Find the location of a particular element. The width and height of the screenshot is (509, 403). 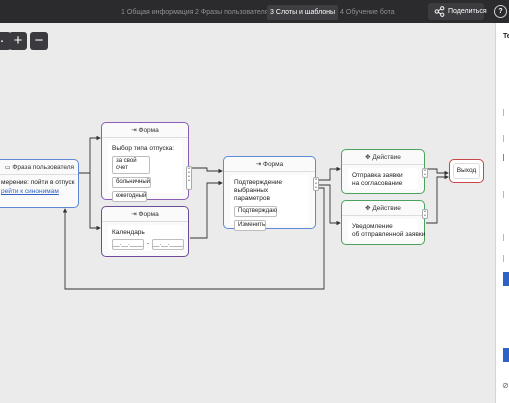

node-ports: • • • • is located at coordinates (189, 178).